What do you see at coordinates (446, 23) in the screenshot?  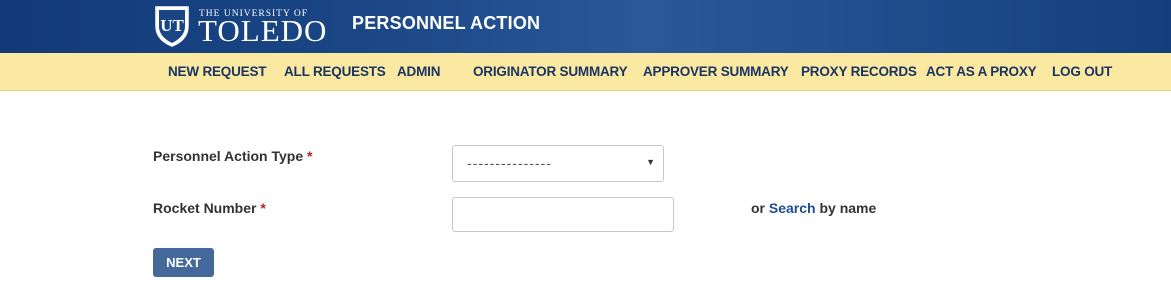 I see `app-title: PERSONNEL ACTION` at bounding box center [446, 23].